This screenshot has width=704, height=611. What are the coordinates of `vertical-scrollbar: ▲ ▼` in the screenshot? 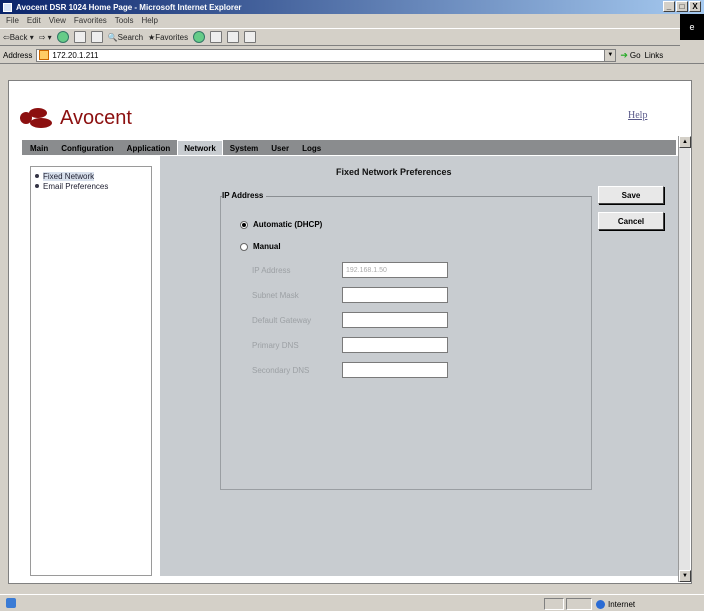 It's located at (684, 359).